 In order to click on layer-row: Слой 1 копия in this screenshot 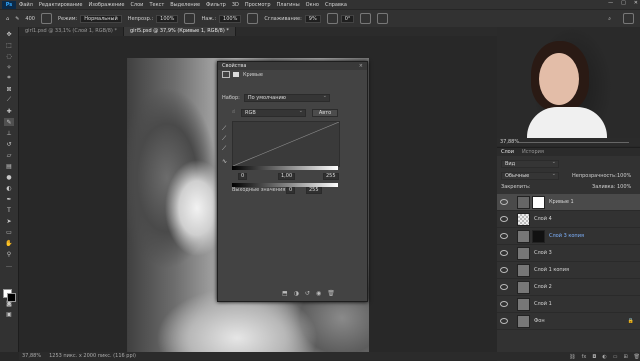, I will do `click(568, 270)`.